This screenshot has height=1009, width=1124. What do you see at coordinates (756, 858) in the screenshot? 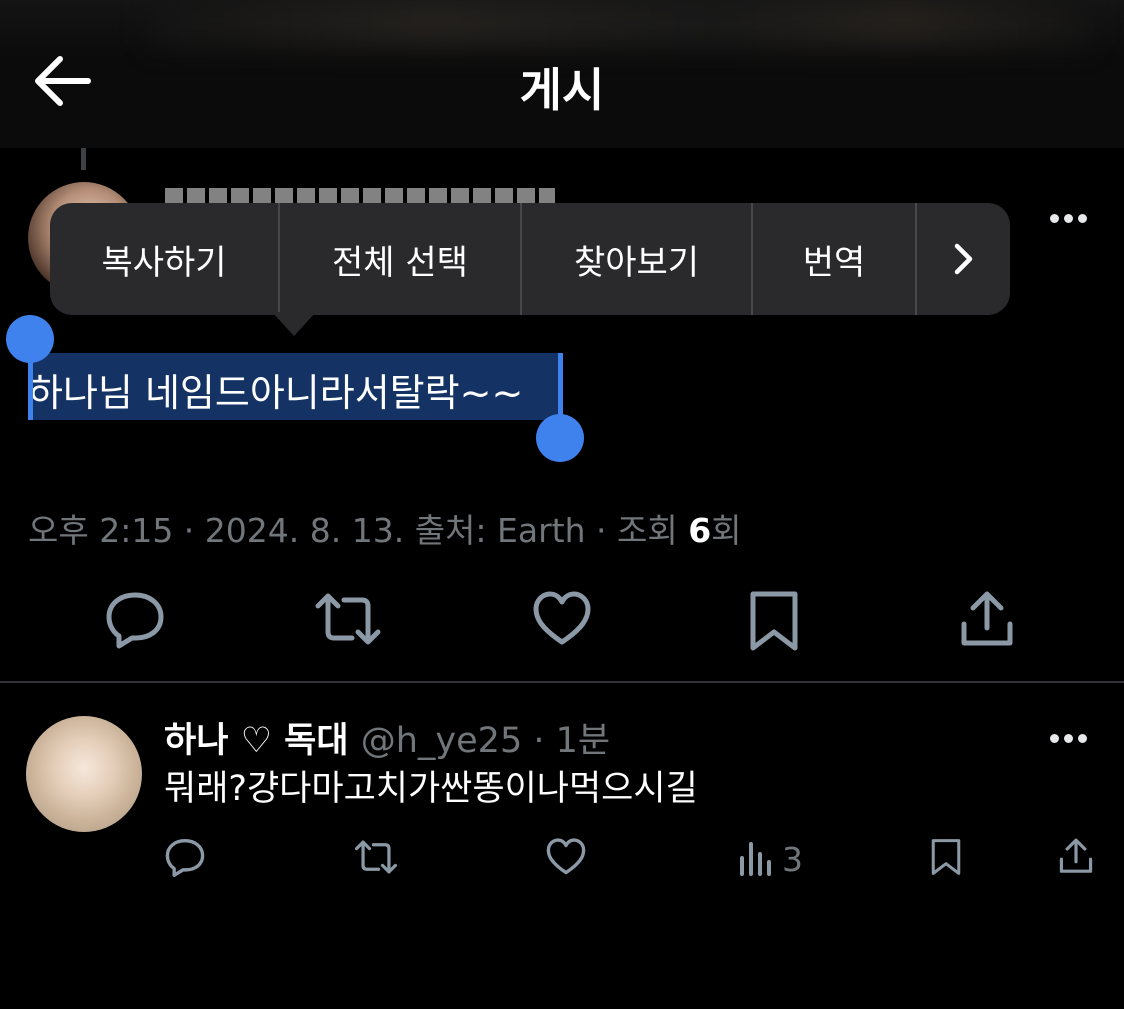
I see `views-icon` at bounding box center [756, 858].